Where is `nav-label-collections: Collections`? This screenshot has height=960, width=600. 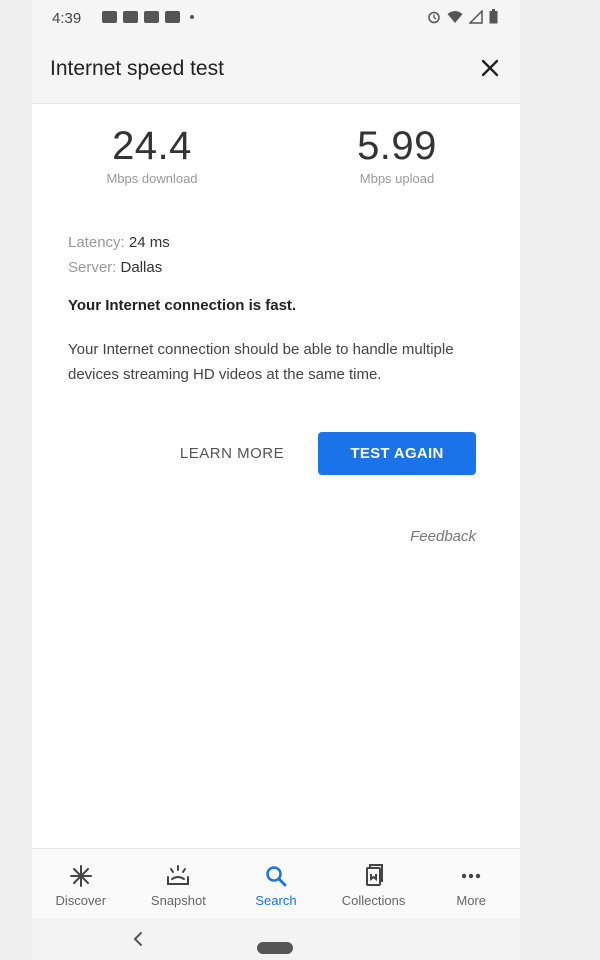
nav-label-collections: Collections is located at coordinates (373, 900).